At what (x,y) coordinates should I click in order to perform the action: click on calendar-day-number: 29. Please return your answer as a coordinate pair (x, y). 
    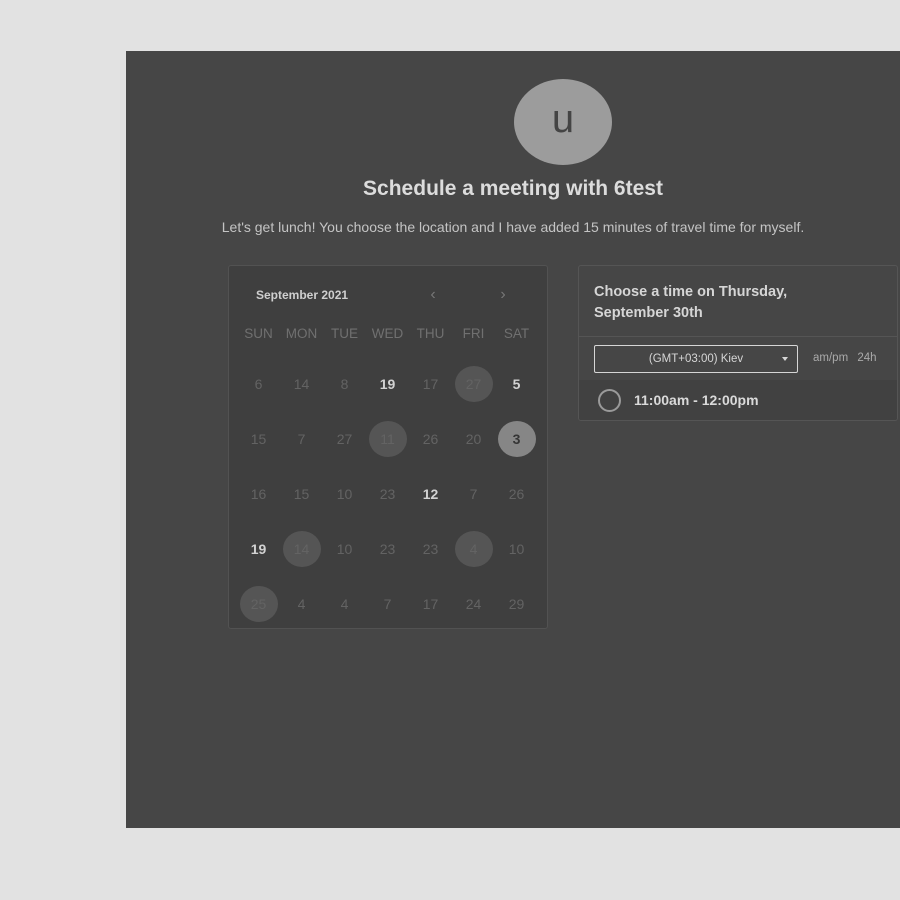
    Looking at the image, I should click on (516, 603).